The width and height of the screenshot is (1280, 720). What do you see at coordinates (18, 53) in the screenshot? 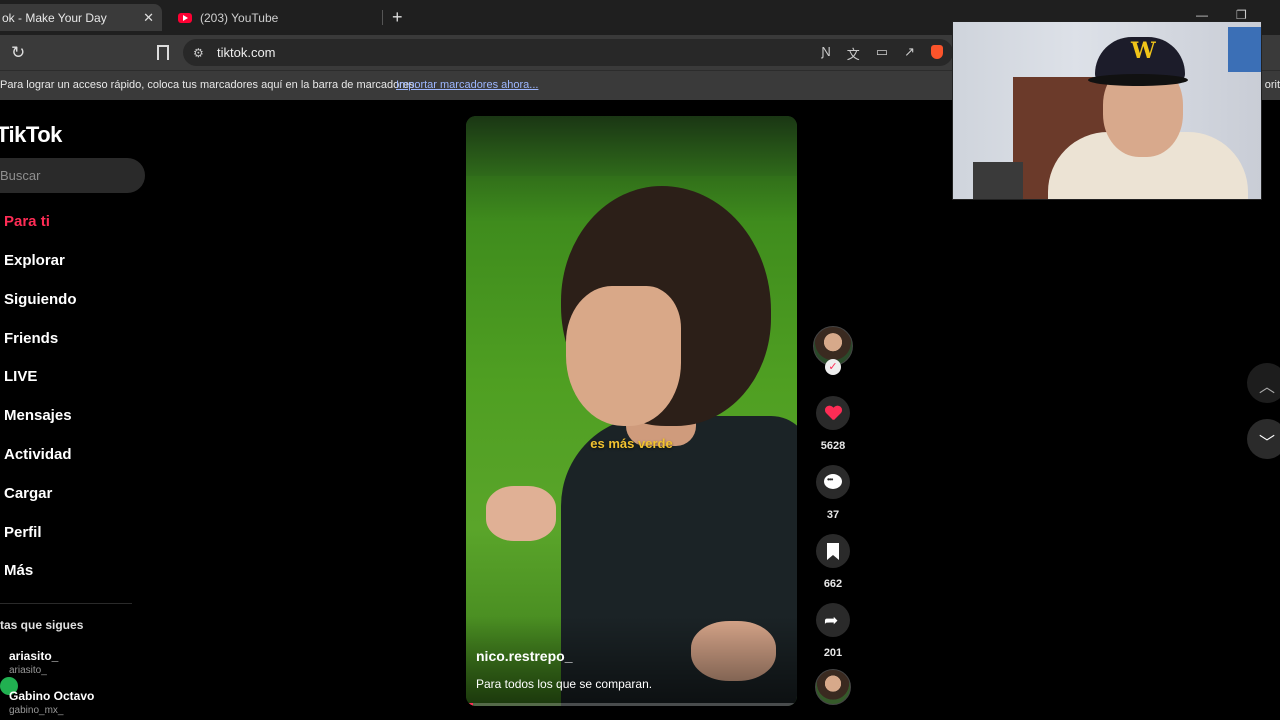
I see `reload-icon: ↻` at bounding box center [18, 53].